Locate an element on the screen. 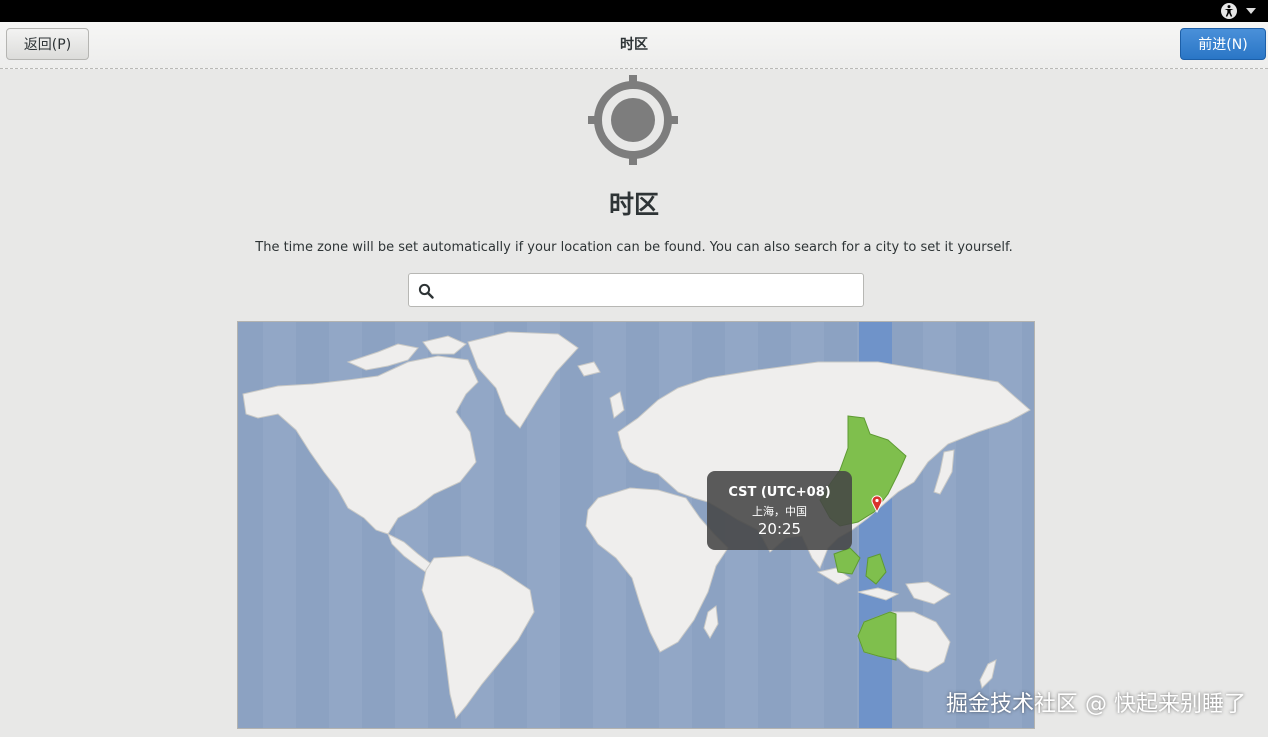  city-search-input is located at coordinates (648, 291).